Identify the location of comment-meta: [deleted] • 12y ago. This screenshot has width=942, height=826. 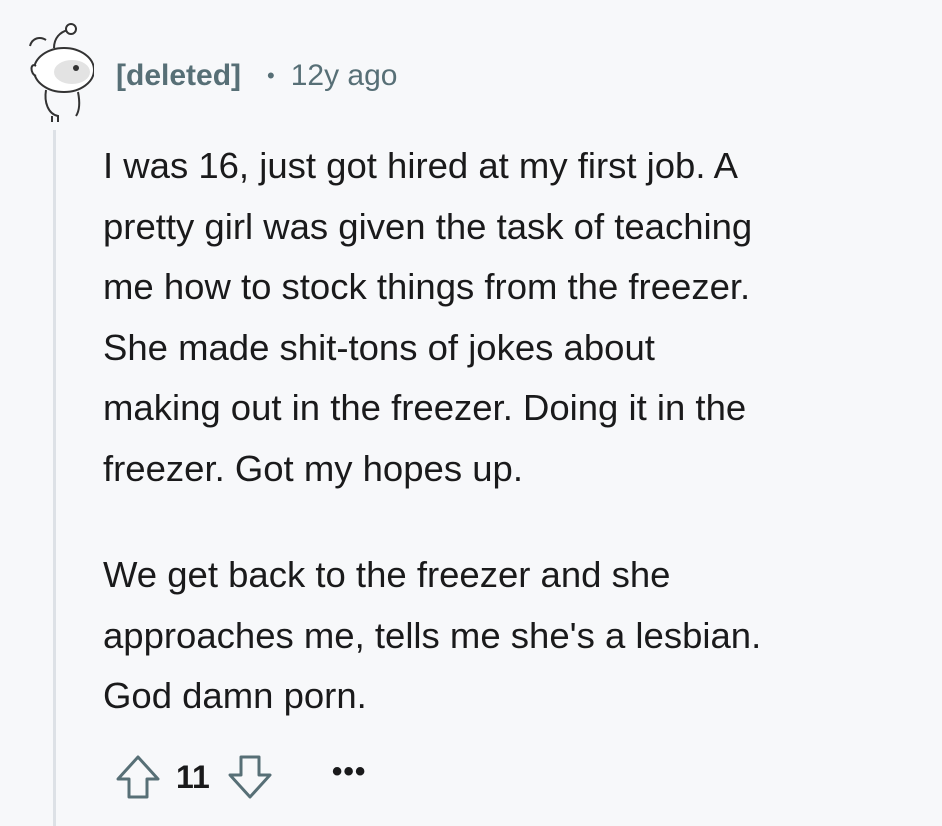
(256, 76).